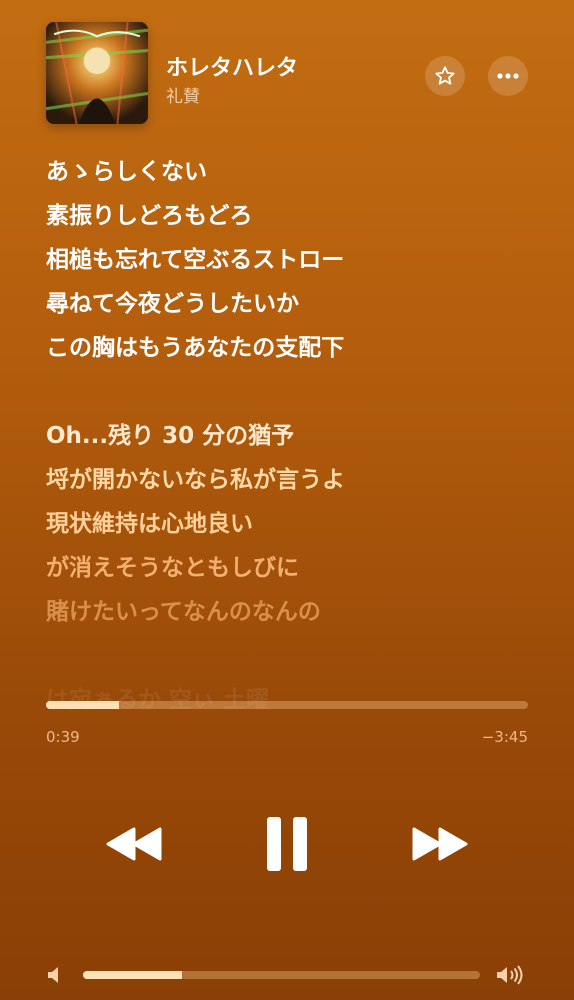 Image resolution: width=574 pixels, height=1000 pixels. What do you see at coordinates (296, 304) in the screenshot?
I see `lyric-line: 尋ねて今夜どうしたいか` at bounding box center [296, 304].